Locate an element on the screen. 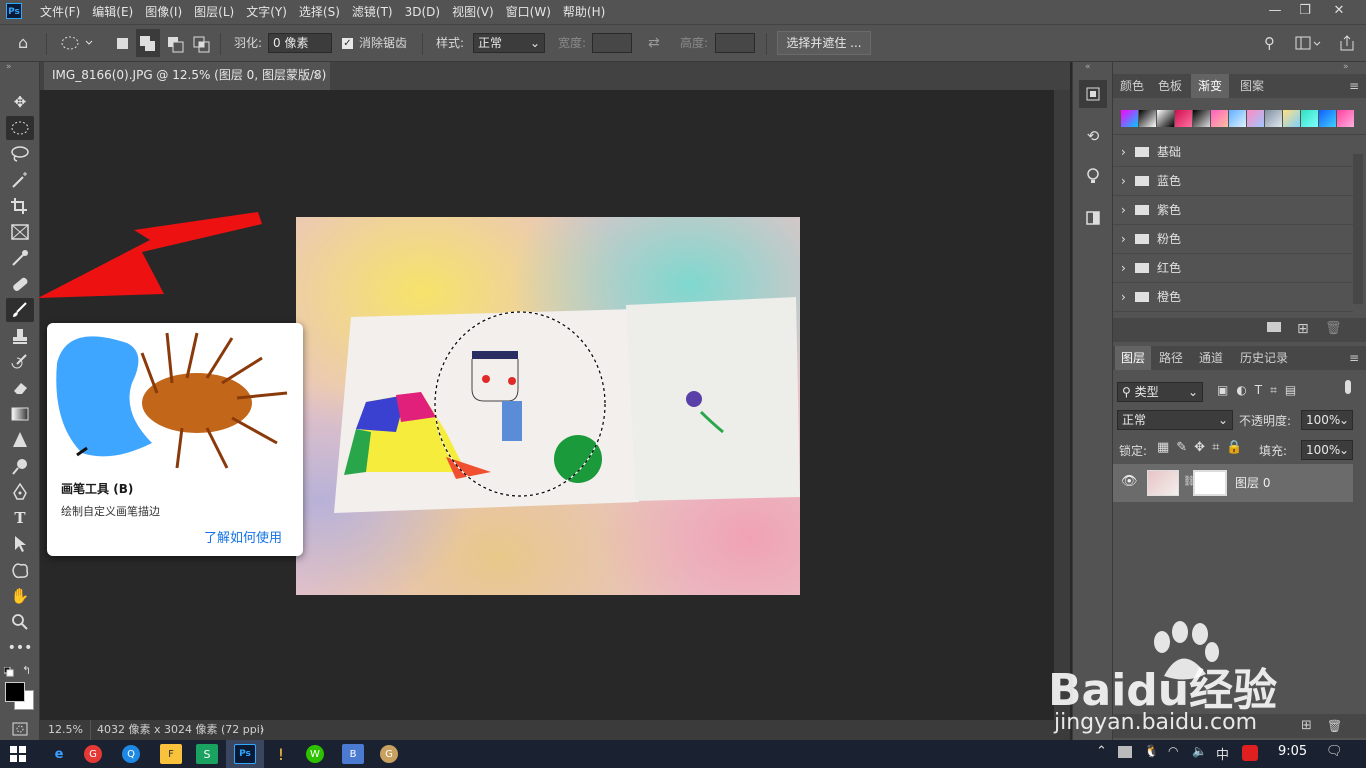 Image resolution: width=1366 pixels, height=768 pixels. home-icon: ⌂ is located at coordinates (23, 43).